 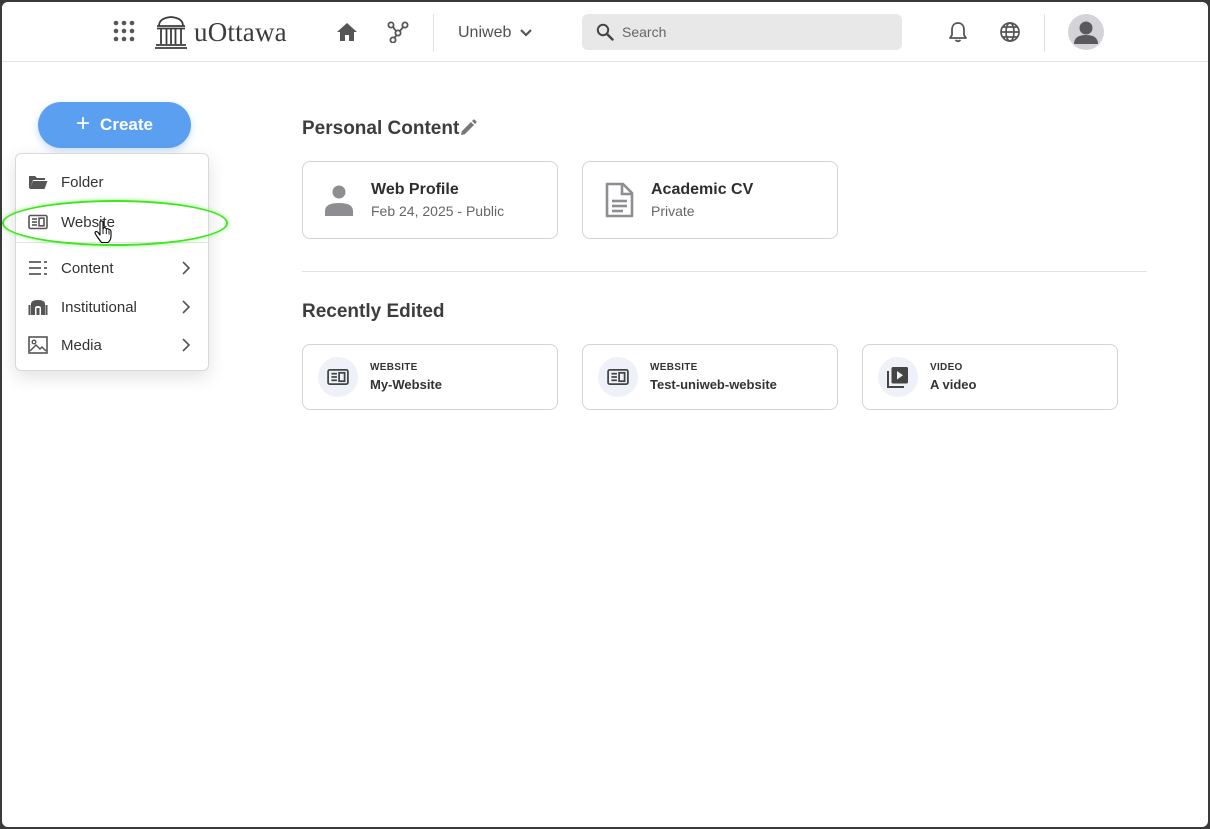 I want to click on section-divider, so click(x=724, y=271).